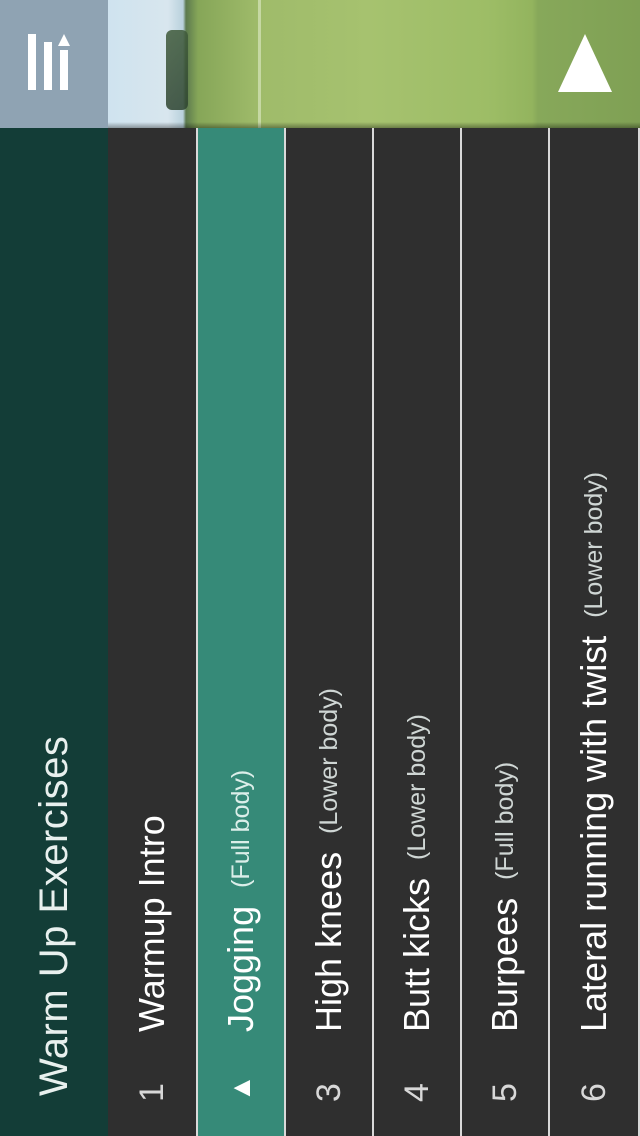  What do you see at coordinates (416, 954) in the screenshot?
I see `item-name: Butt kicks` at bounding box center [416, 954].